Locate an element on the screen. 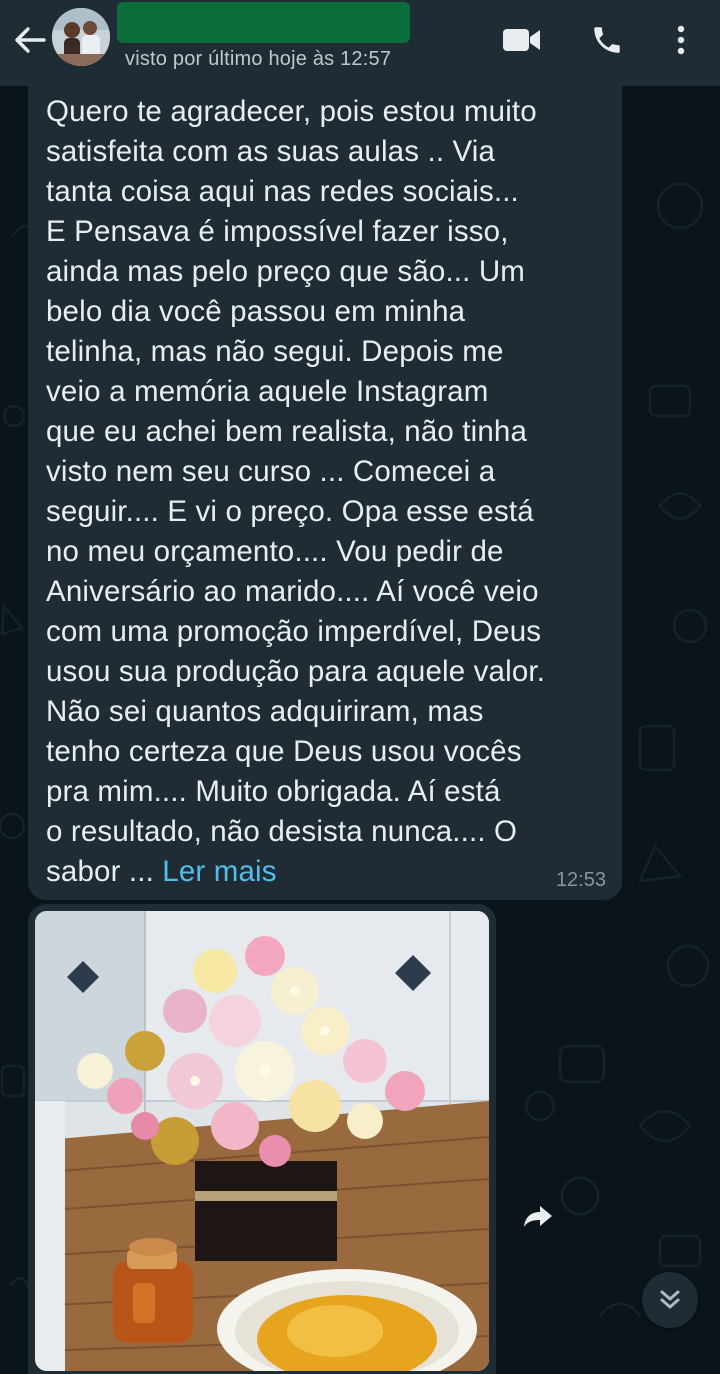 Image resolution: width=720 pixels, height=1374 pixels. scroll-to-bottom-button is located at coordinates (670, 1300).